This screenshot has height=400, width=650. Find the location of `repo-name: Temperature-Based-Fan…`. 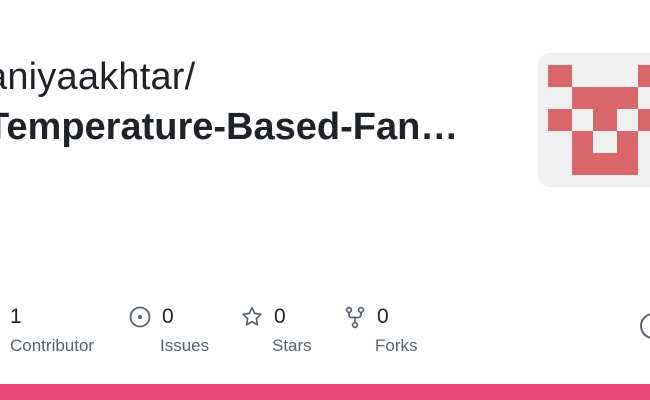

repo-name: Temperature-Based-Fan… is located at coordinates (229, 127).